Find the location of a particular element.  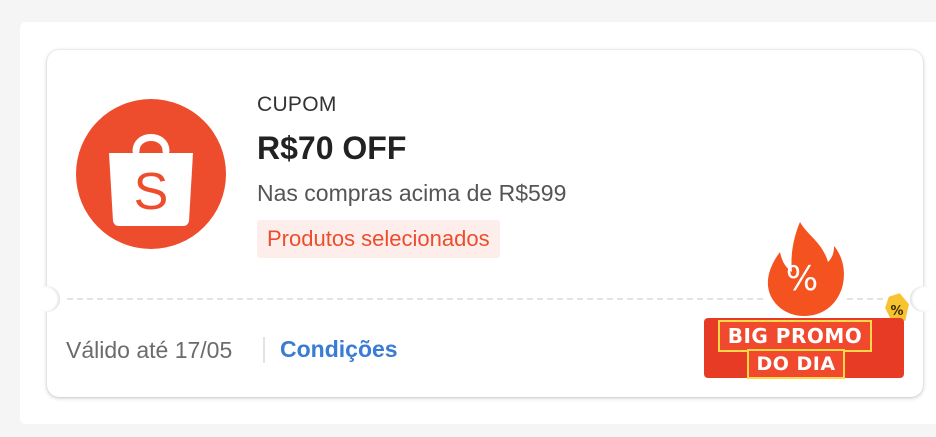

promo-title-line2: DO DIA is located at coordinates (796, 364).